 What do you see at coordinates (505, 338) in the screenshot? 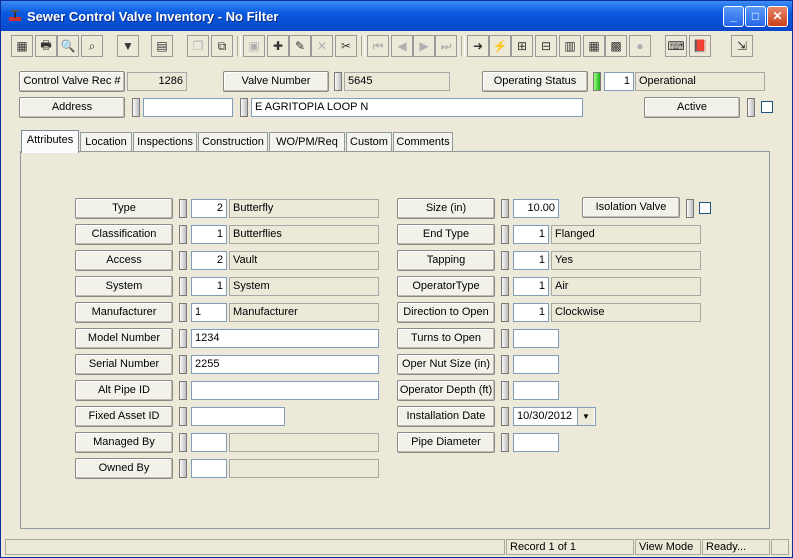
I see `turns-to-open-grip` at bounding box center [505, 338].